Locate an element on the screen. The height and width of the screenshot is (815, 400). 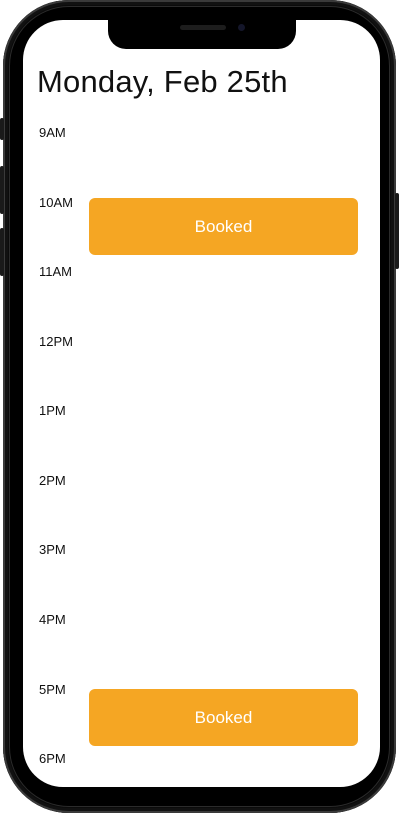
hour-label-9am: 9AM is located at coordinates (52, 132).